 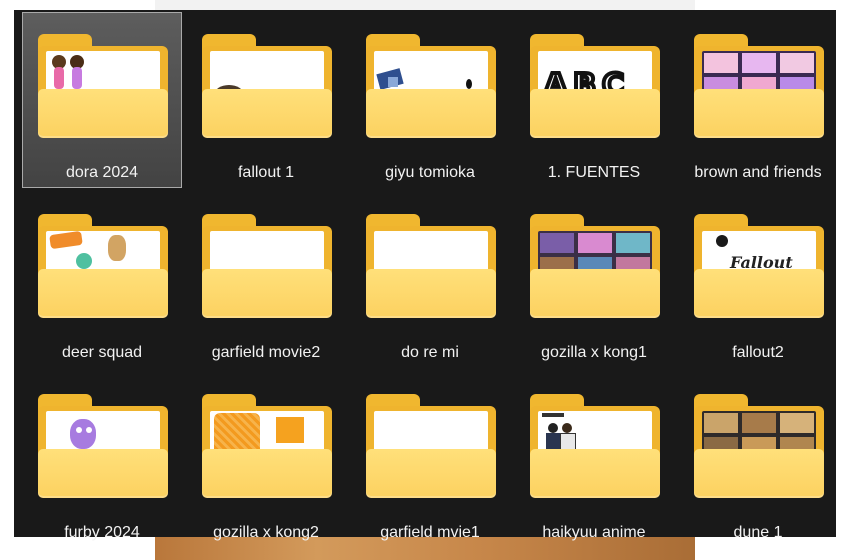 I want to click on folder-tile-giyu-tomioka: giyu tomioka, so click(x=430, y=100).